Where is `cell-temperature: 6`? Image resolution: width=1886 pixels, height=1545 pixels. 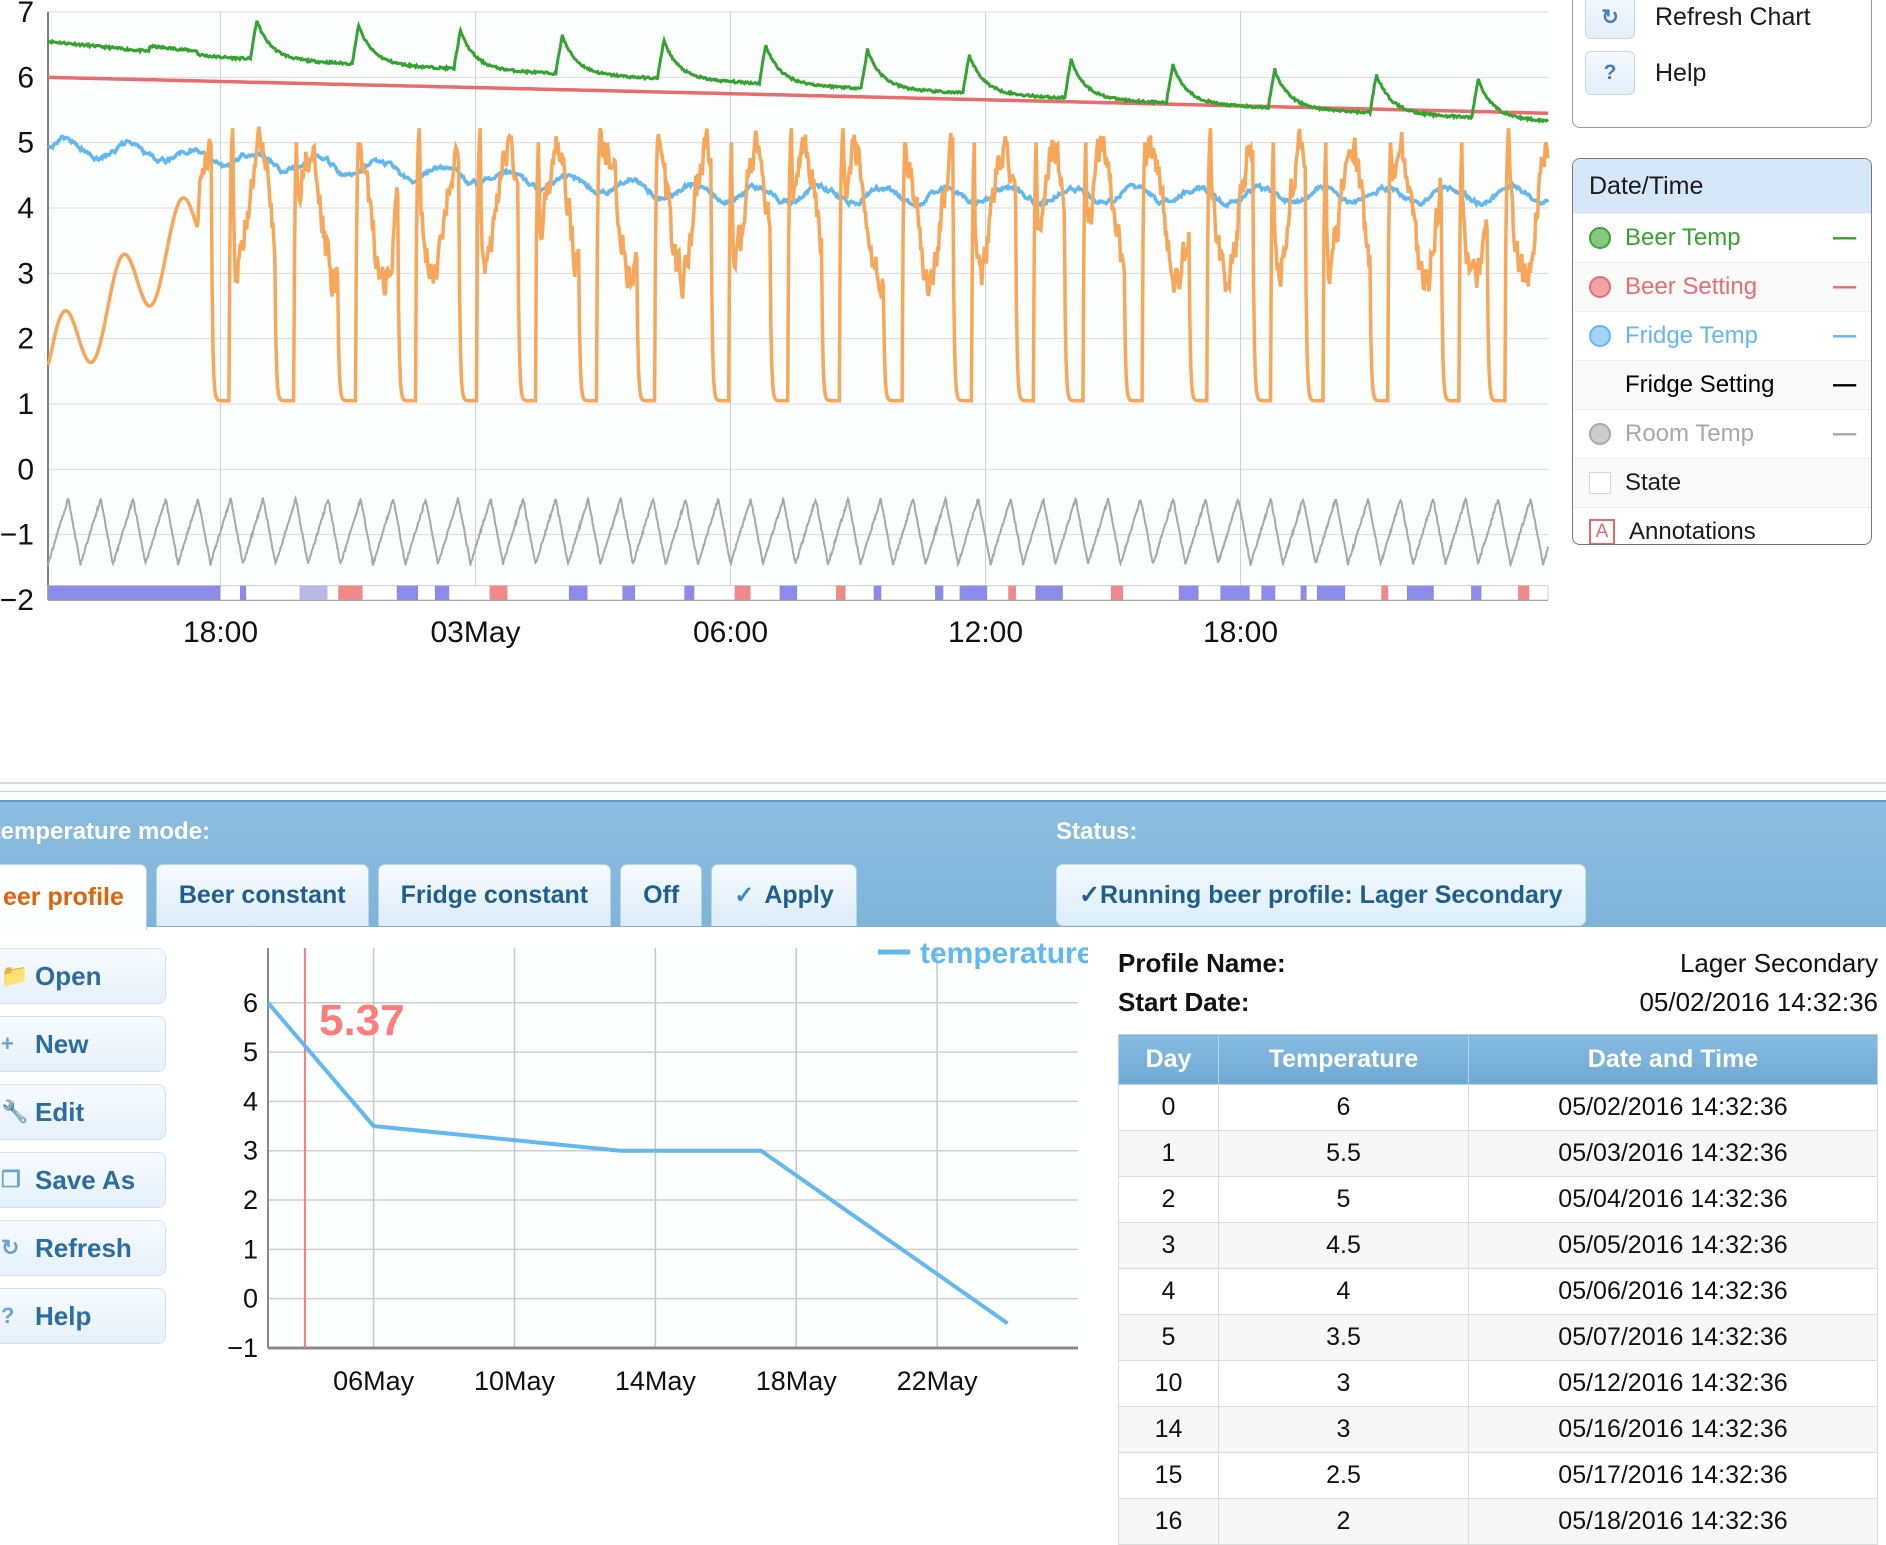 cell-temperature: 6 is located at coordinates (1343, 1107).